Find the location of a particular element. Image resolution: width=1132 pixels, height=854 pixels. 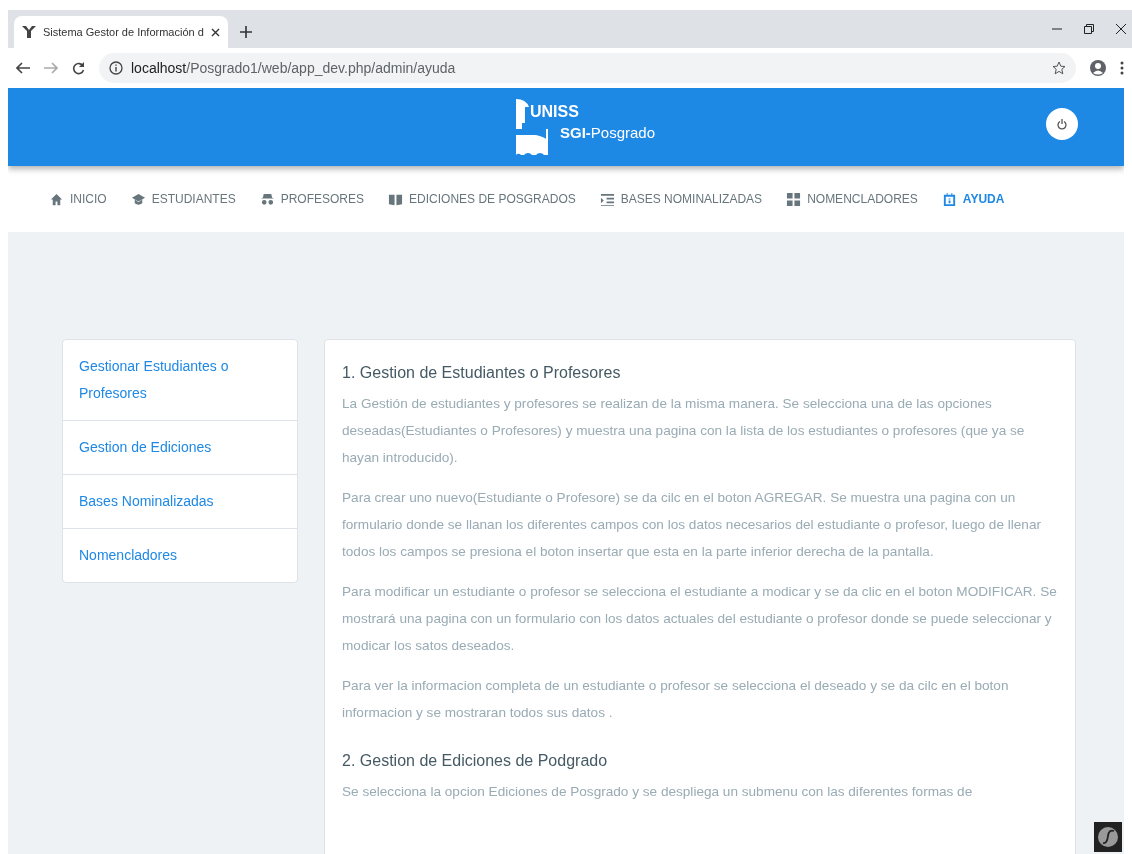

sidebar-link: Nomencladores is located at coordinates (180, 555).